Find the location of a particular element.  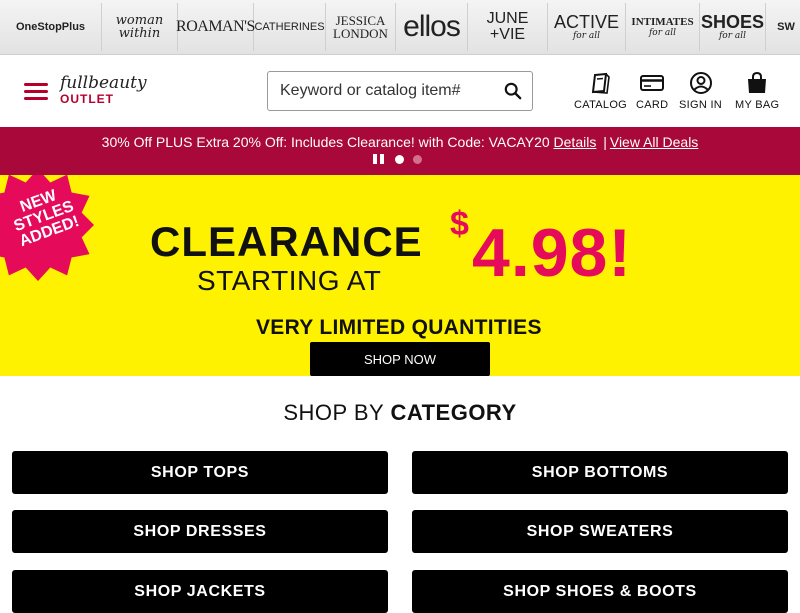

brand-ellos: ellos is located at coordinates (432, 27).